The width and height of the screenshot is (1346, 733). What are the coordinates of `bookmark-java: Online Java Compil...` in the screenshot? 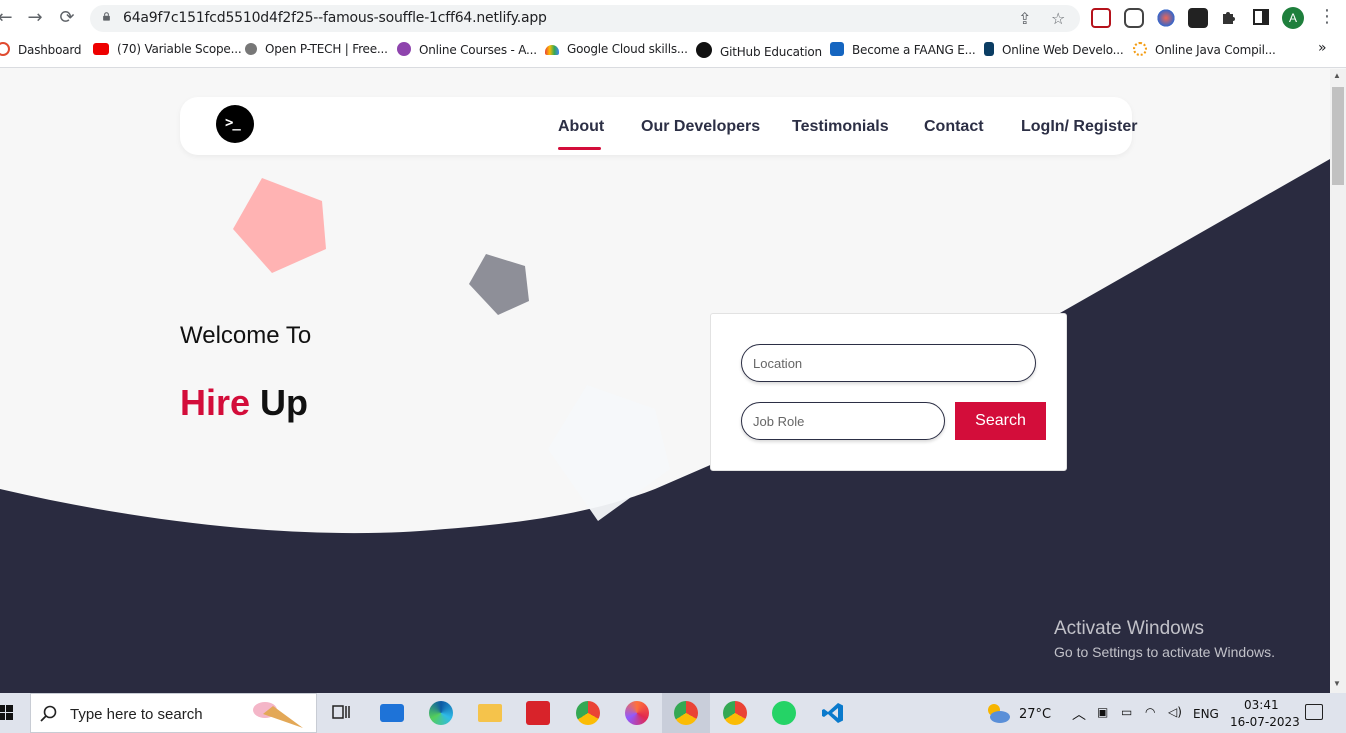 It's located at (1204, 49).